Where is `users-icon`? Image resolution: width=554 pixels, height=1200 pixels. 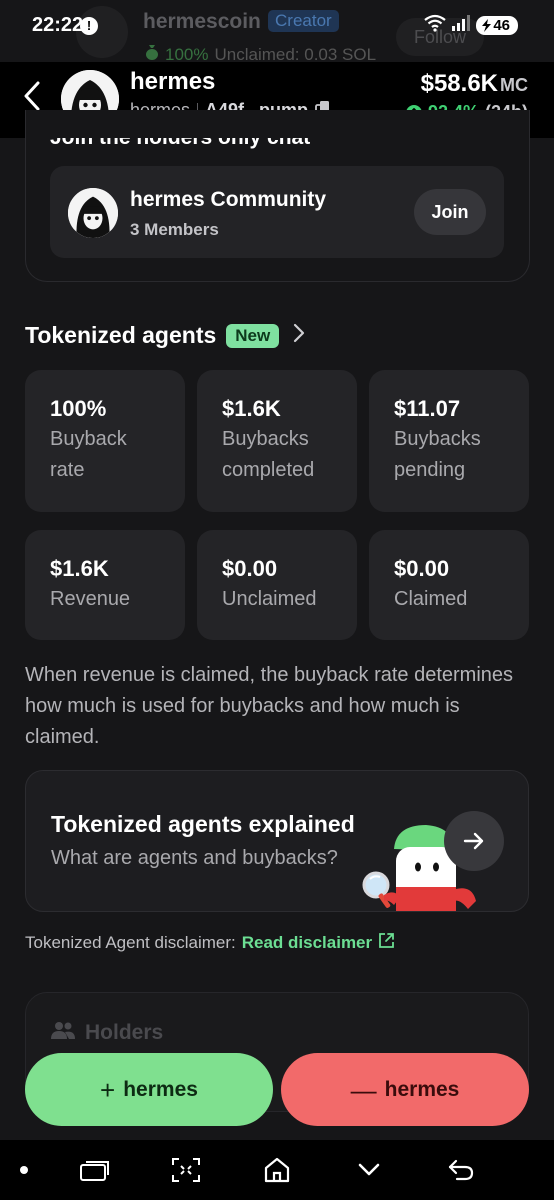 users-icon is located at coordinates (63, 1033).